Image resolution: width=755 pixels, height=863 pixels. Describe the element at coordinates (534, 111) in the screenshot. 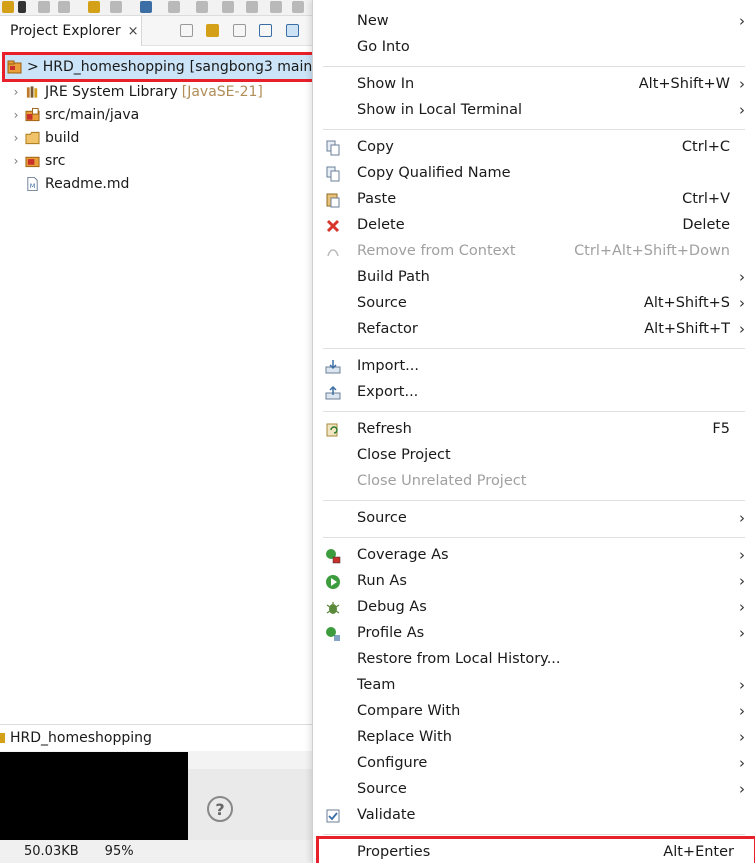

I see `menu-item-show-in-local-terminal: Show in Local Terminal ›` at that location.